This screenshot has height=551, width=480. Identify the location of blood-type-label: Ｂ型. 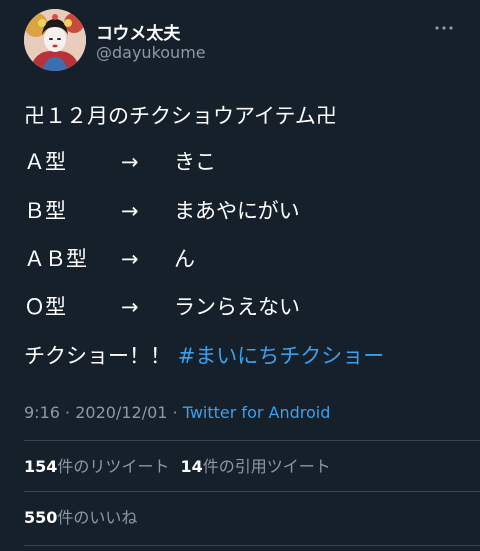
(45, 211).